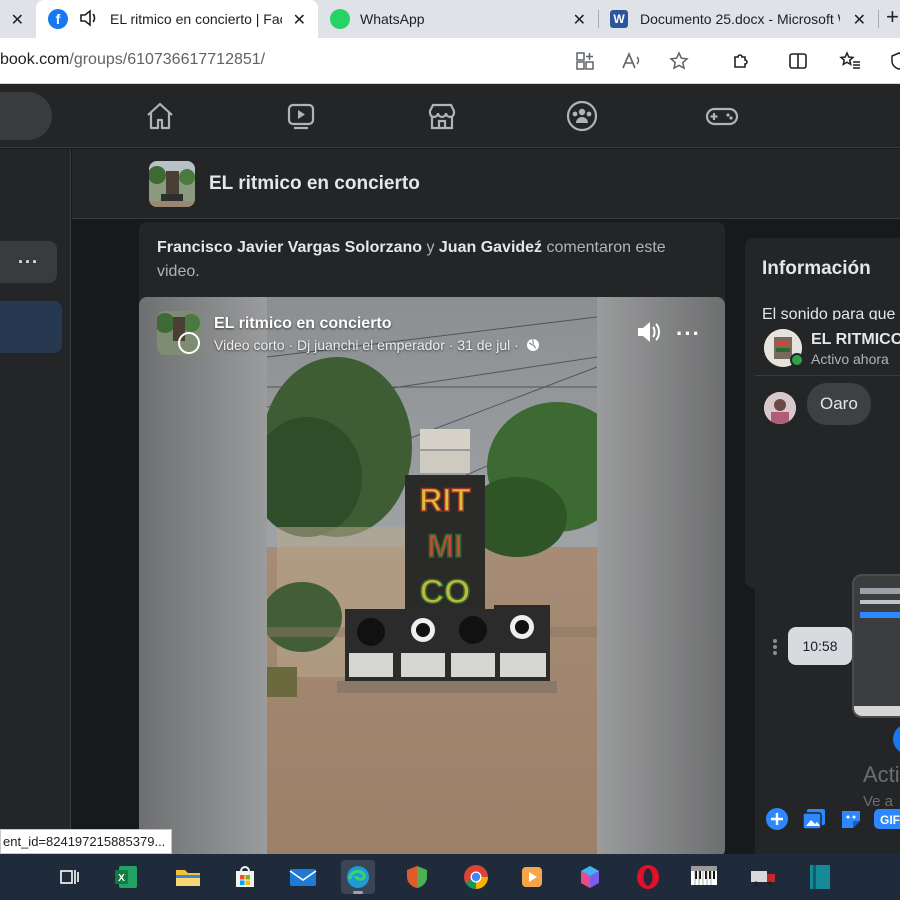 This screenshot has width=900, height=900. I want to click on truck-game-icon, so click(763, 877).